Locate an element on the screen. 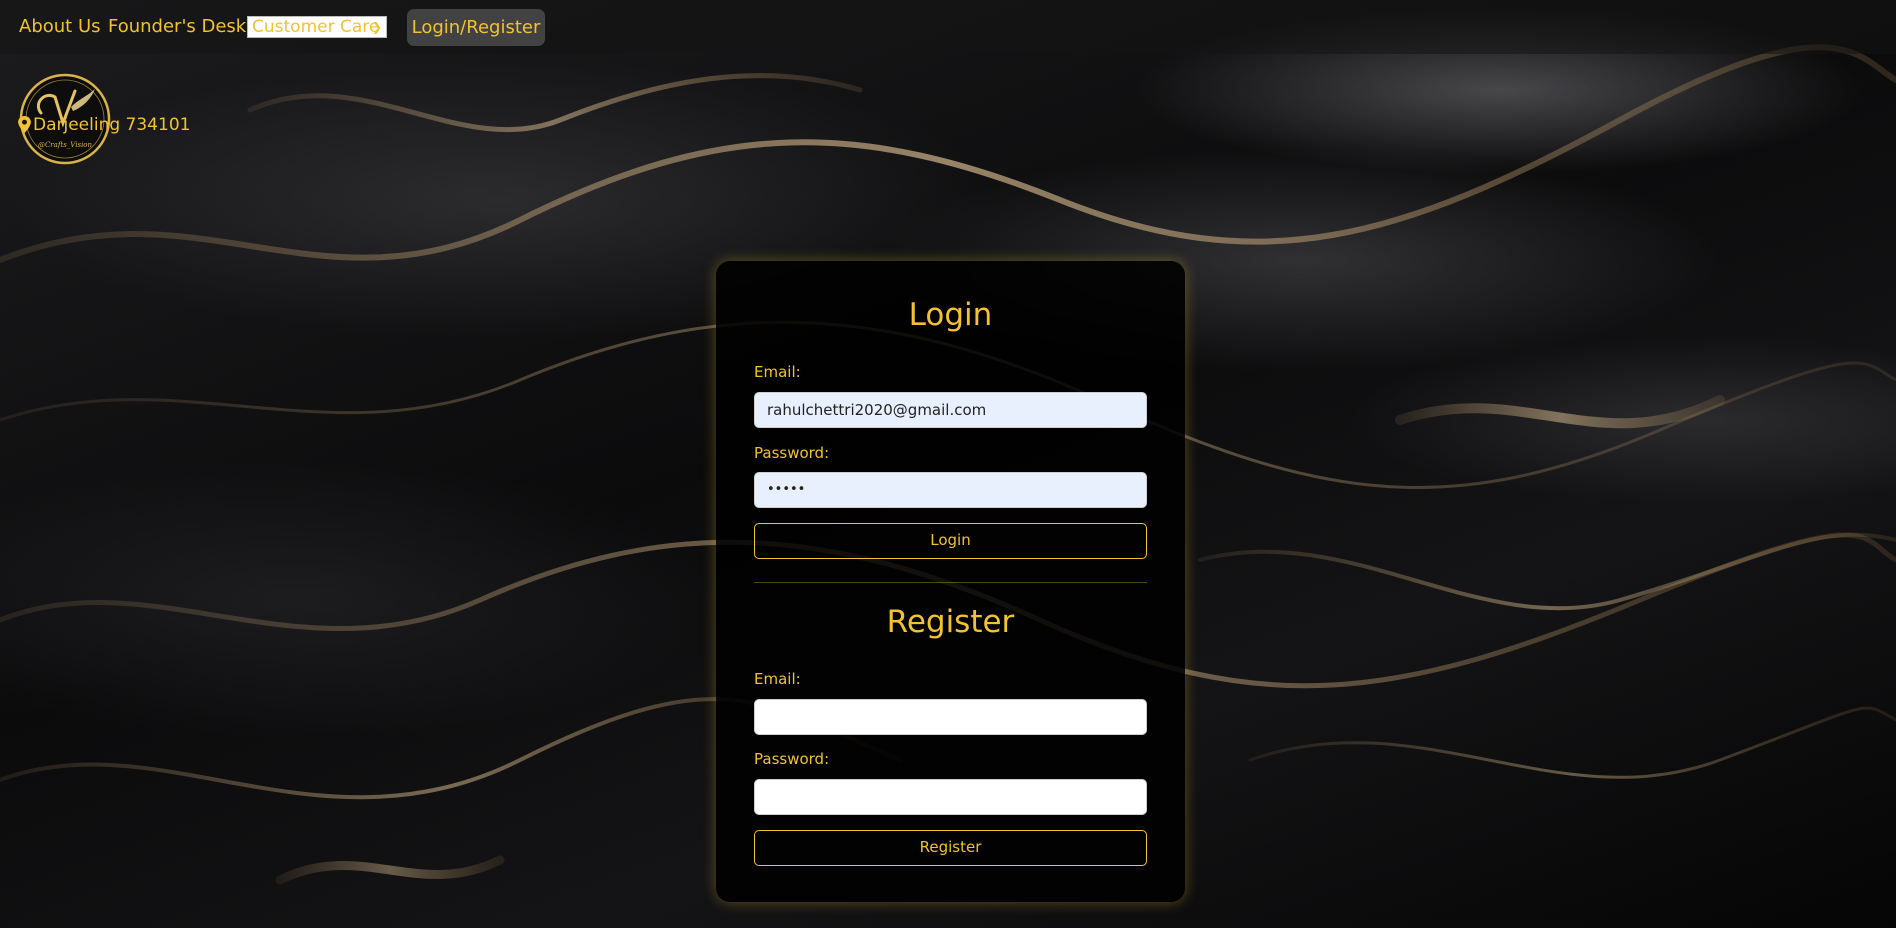  location-text: Darjeeling 734101 is located at coordinates (104, 125).